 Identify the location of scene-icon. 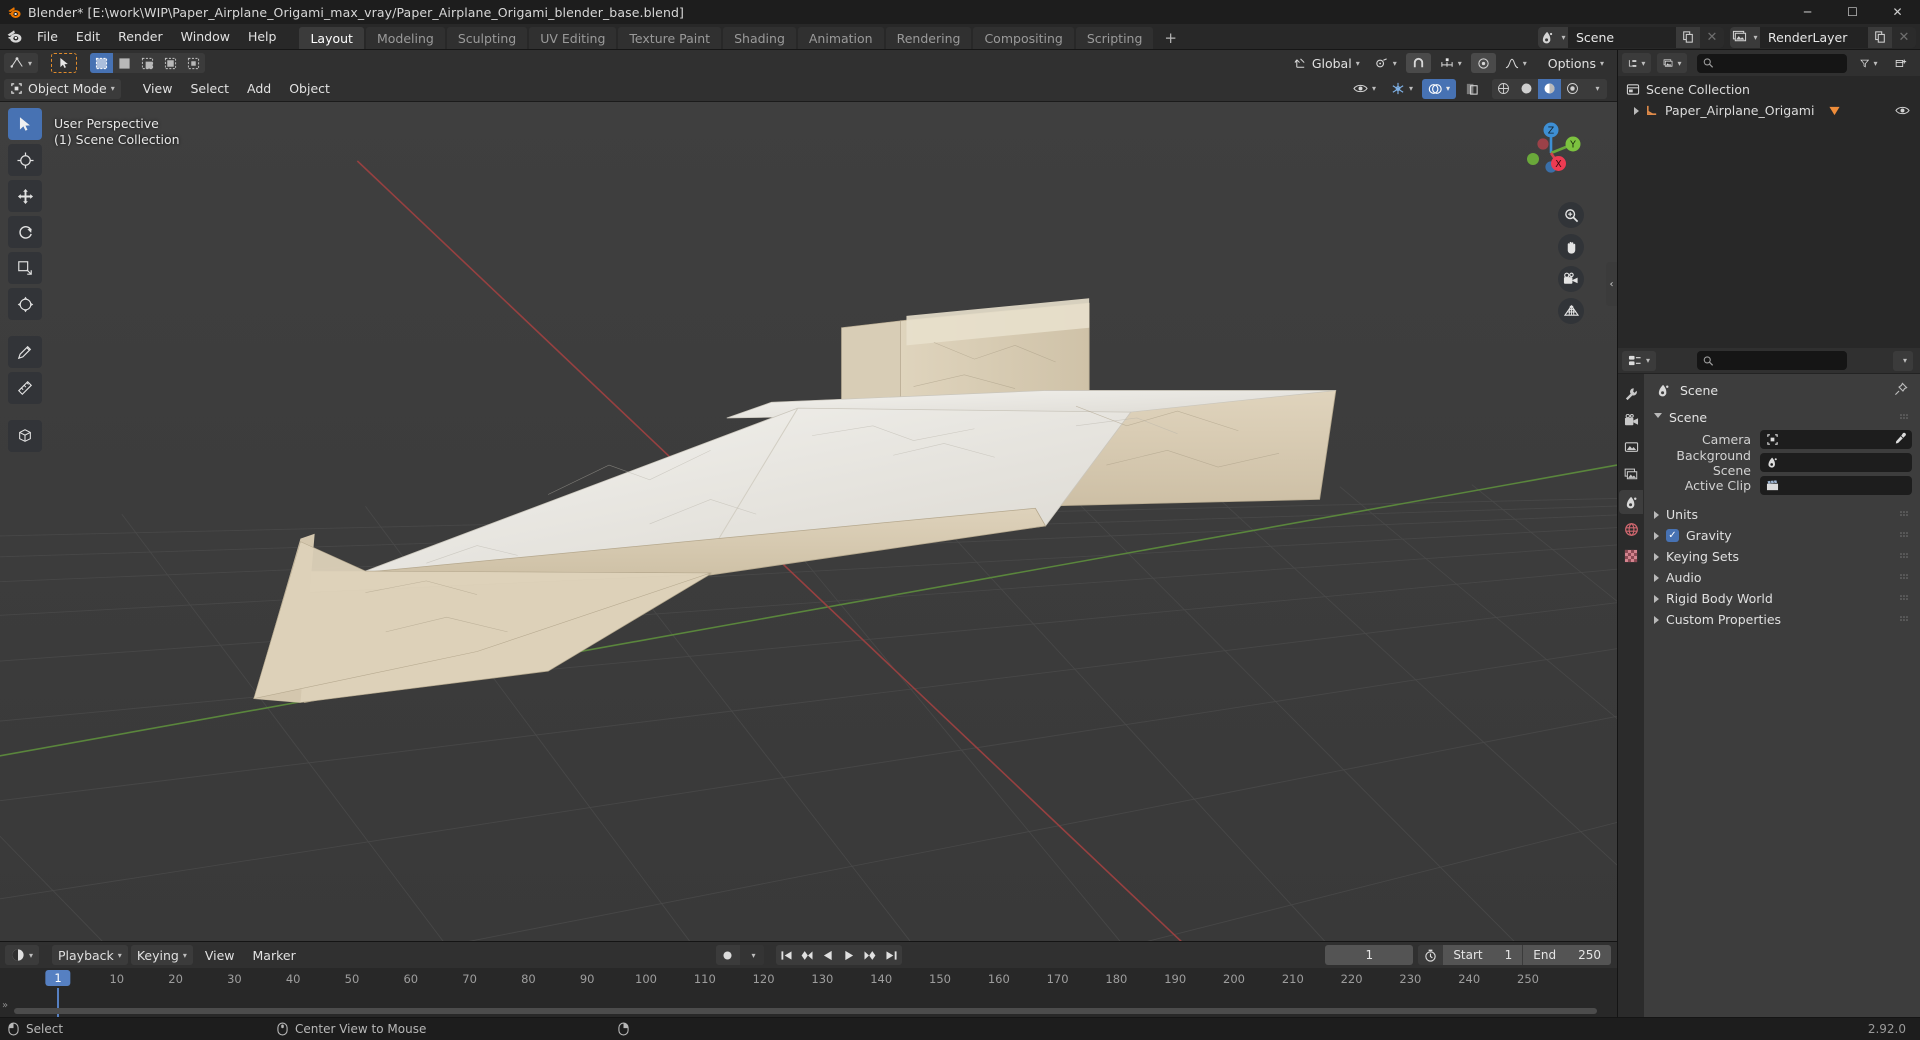
(1631, 502).